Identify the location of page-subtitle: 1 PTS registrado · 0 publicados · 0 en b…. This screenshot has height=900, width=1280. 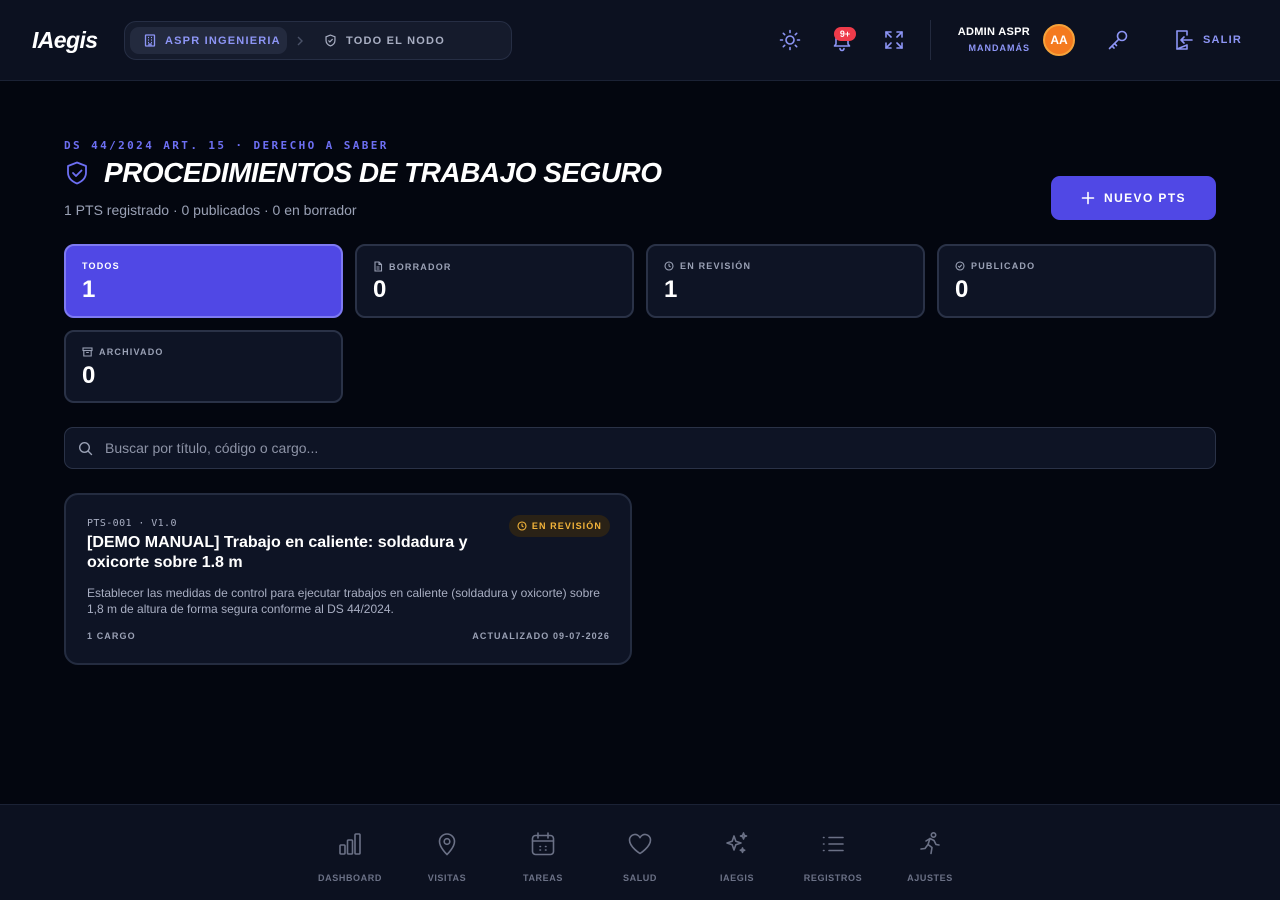
(210, 210).